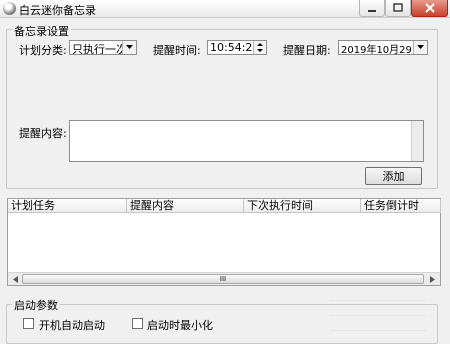  Describe the element at coordinates (372, 8) in the screenshot. I see `minimize-button` at that location.